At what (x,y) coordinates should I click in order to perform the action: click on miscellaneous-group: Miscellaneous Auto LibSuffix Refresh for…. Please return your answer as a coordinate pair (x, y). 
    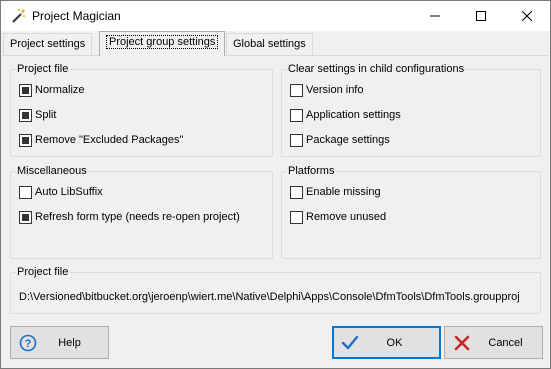
    Looking at the image, I should click on (141, 212).